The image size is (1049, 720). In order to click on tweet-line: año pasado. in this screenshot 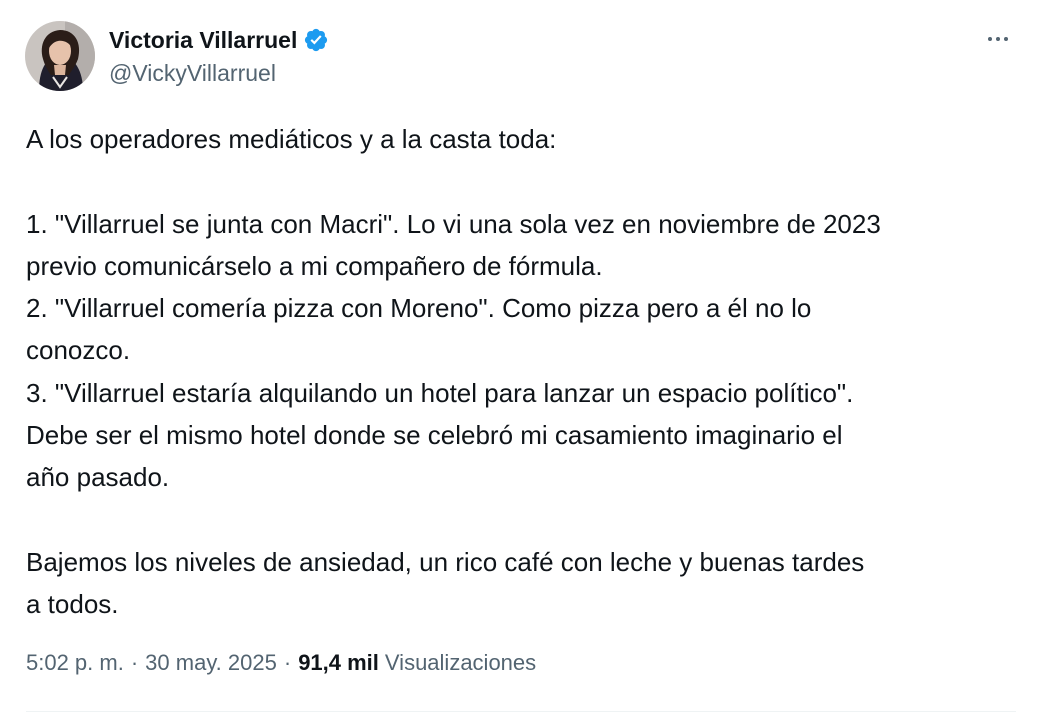, I will do `click(98, 477)`.